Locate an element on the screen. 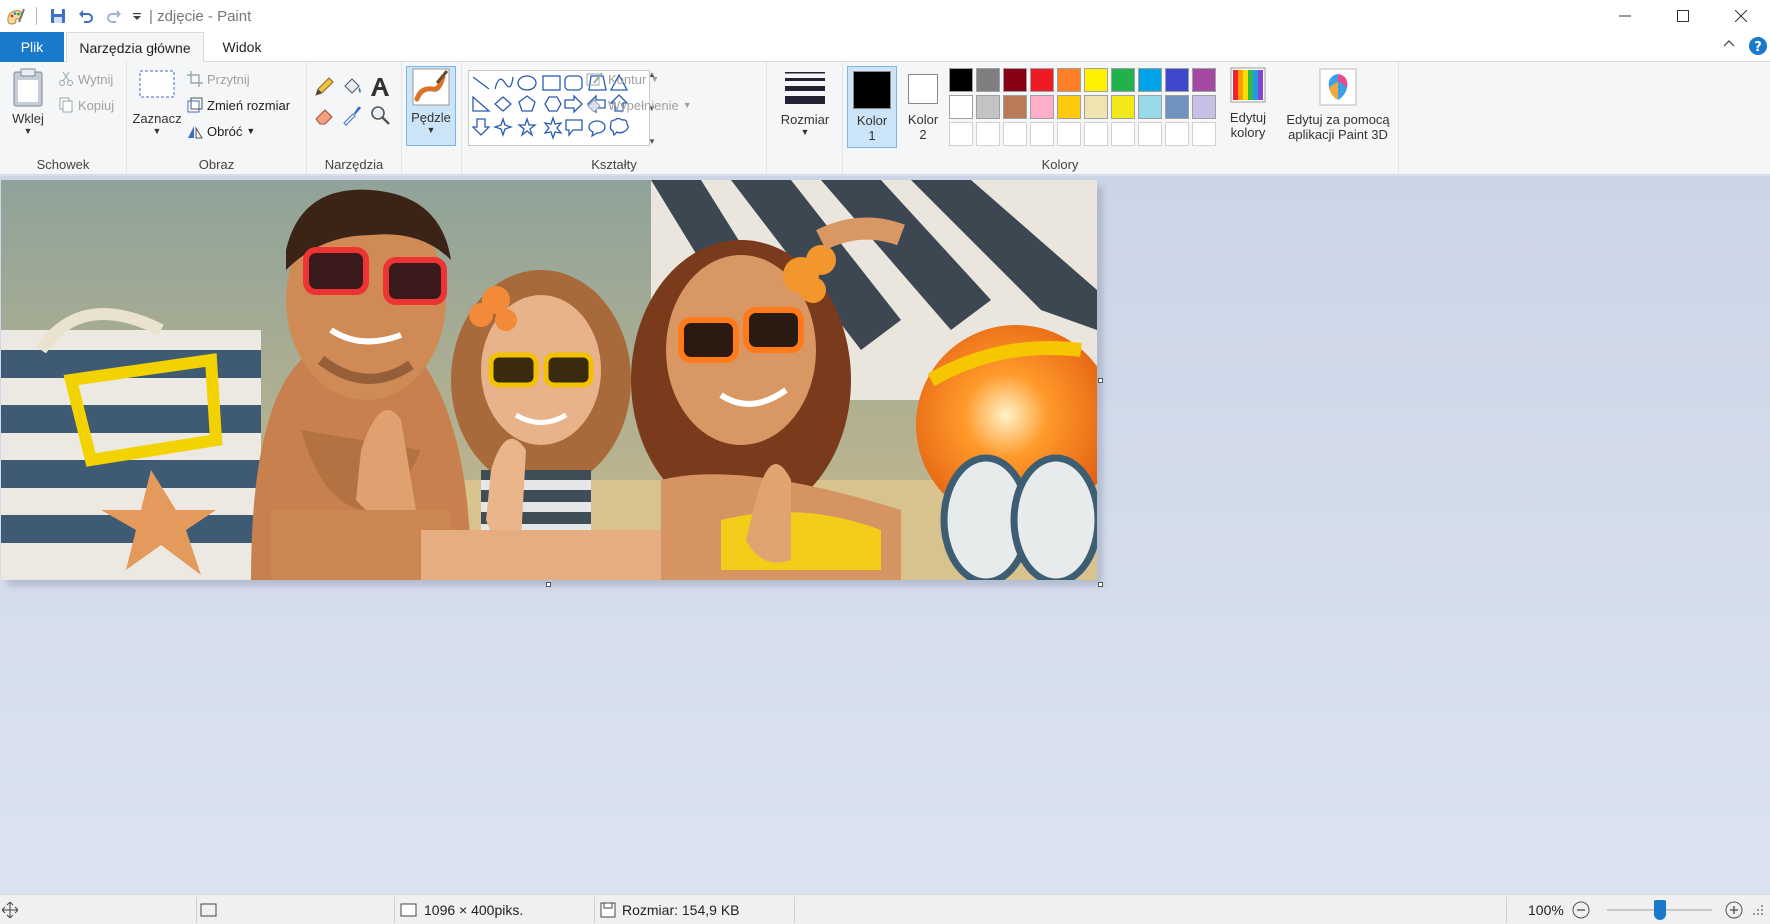 The width and height of the screenshot is (1770, 924). paste-button: Wklej ▼ is located at coordinates (28, 102).